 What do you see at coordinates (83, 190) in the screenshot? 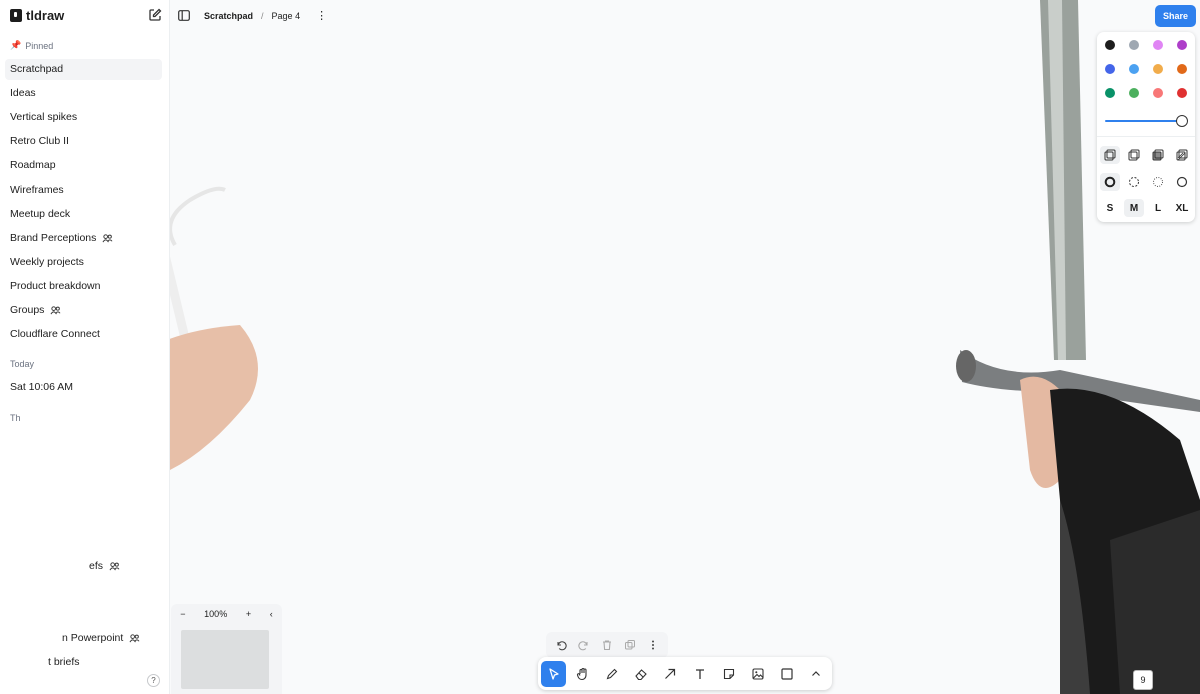
I see `sidebar-item-pinned: Wireframes` at bounding box center [83, 190].